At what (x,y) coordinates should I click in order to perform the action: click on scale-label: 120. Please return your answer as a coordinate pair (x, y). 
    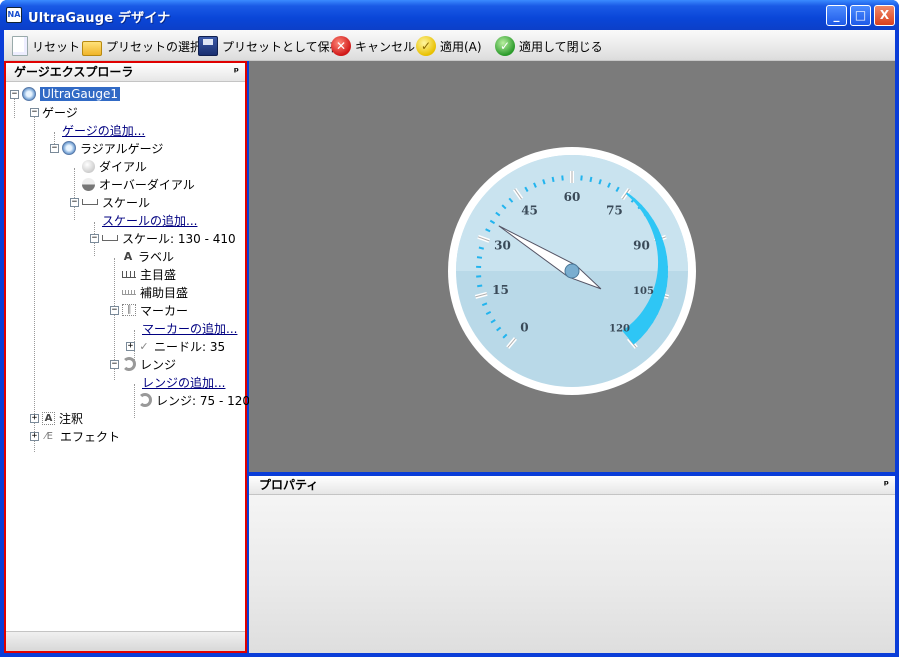
    Looking at the image, I should click on (619, 329).